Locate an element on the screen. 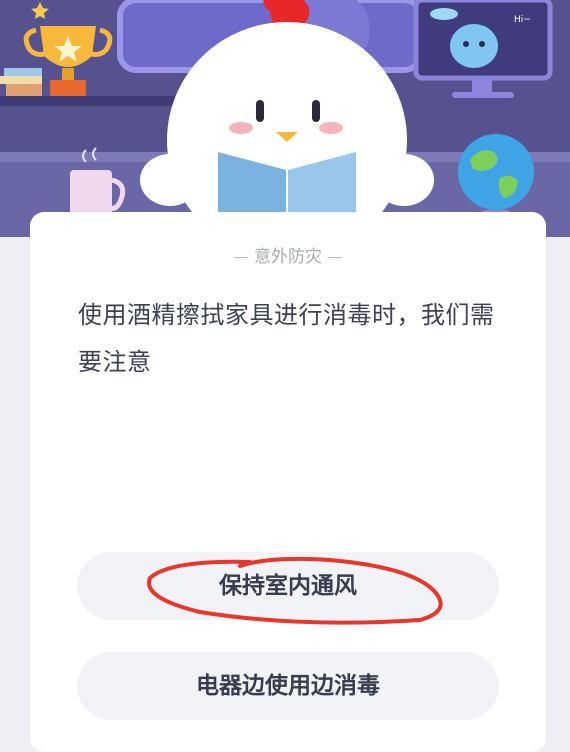 The image size is (570, 752). answer-option-2: 电器边使用边消毒 is located at coordinates (288, 686).